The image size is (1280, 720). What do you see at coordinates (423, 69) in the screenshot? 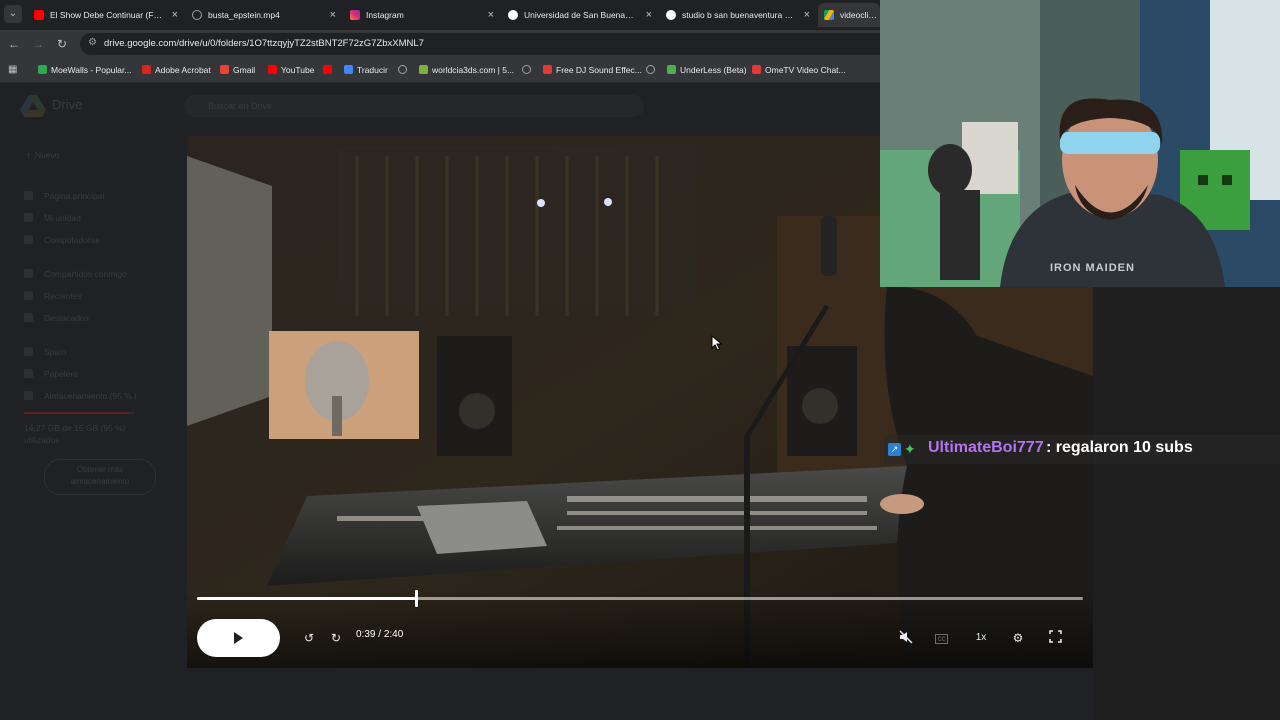
I see `worldcia3ds-icon` at bounding box center [423, 69].